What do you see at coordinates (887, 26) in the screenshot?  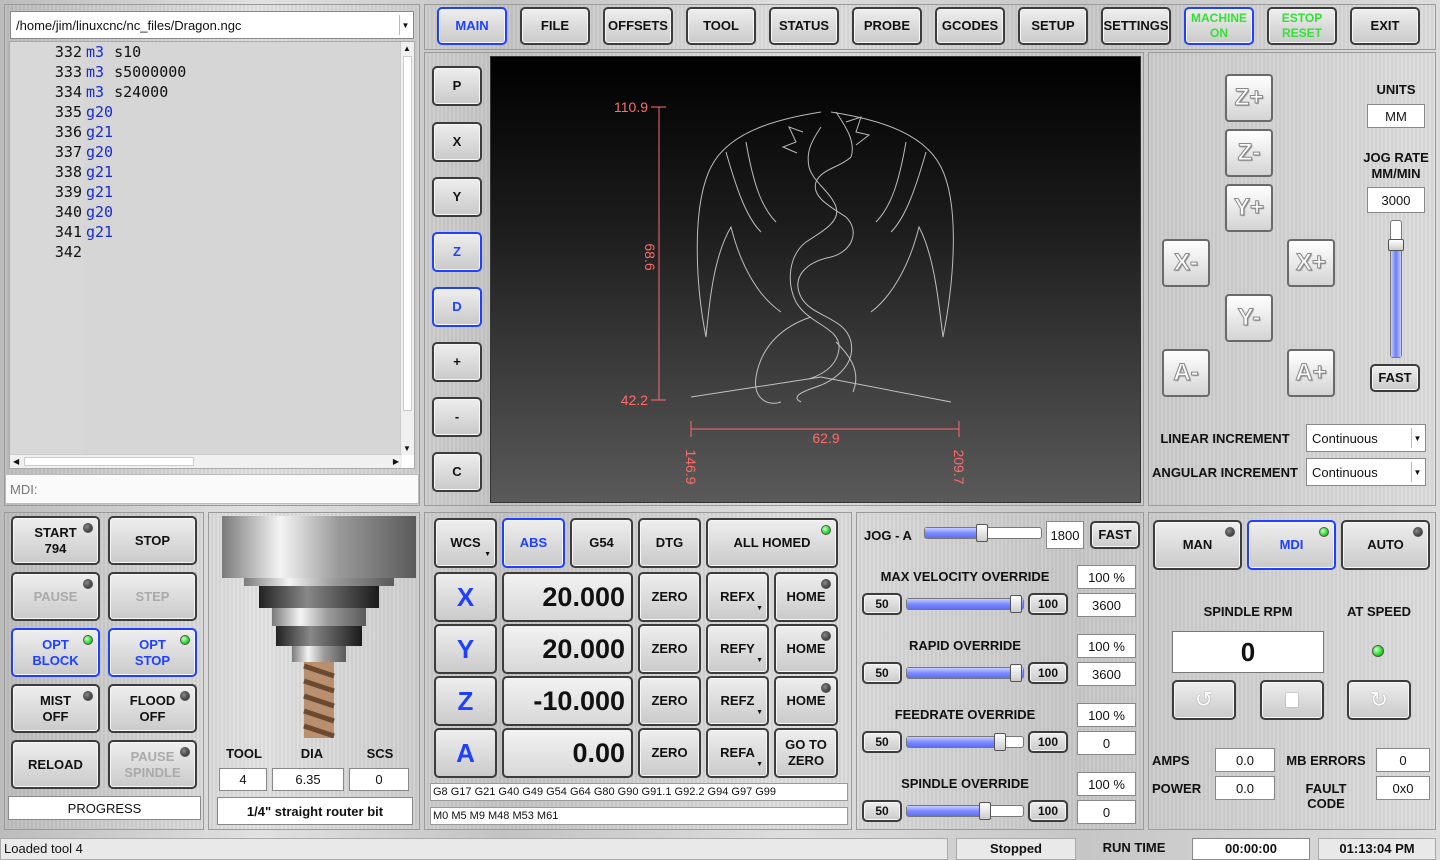 I see `tab-probe: PROBE` at bounding box center [887, 26].